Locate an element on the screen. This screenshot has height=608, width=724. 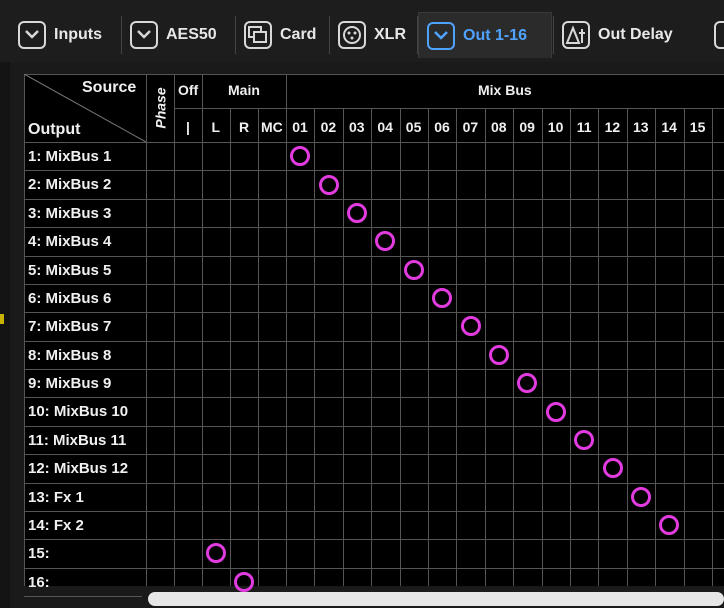
main-column-mc: MC is located at coordinates (272, 127).